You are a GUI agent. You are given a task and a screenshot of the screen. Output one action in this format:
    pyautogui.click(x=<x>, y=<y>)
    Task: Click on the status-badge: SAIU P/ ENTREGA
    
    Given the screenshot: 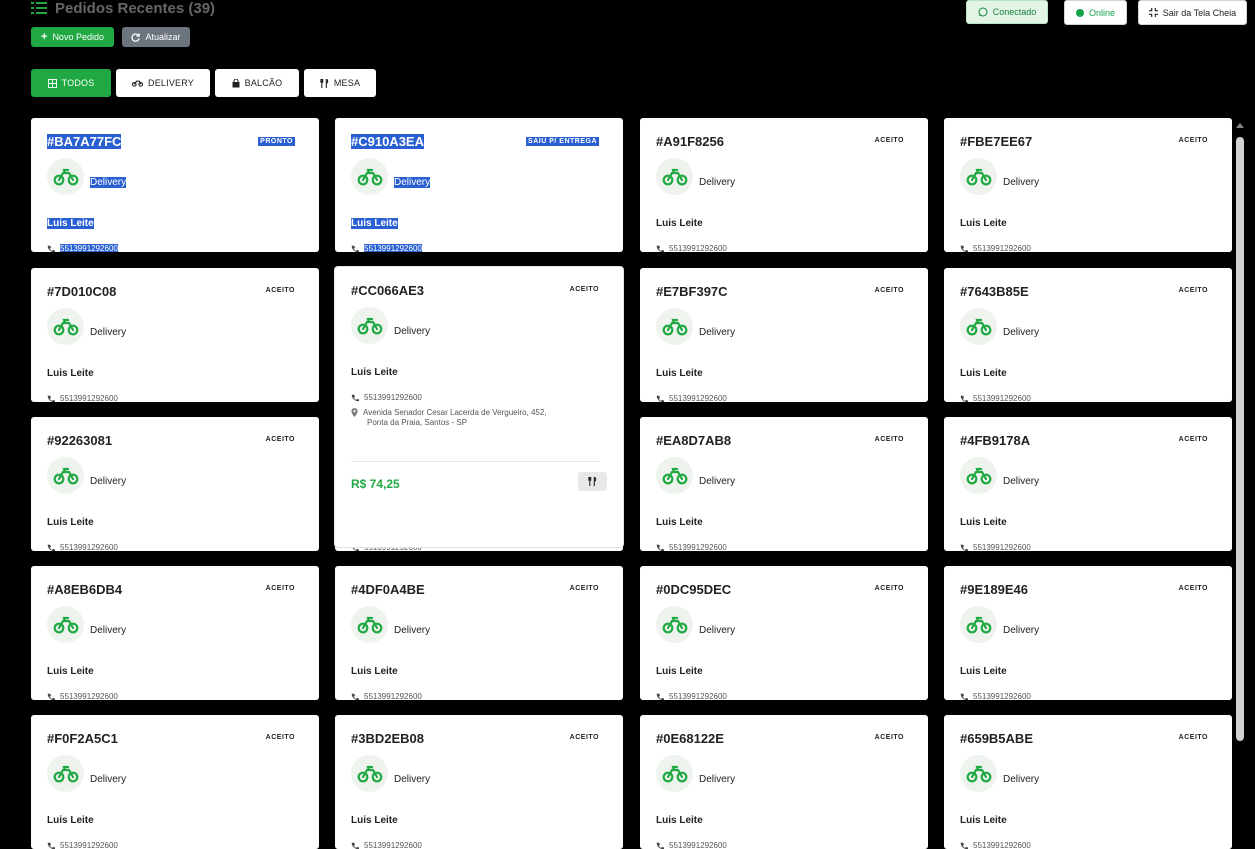 What is the action you would take?
    pyautogui.click(x=562, y=141)
    